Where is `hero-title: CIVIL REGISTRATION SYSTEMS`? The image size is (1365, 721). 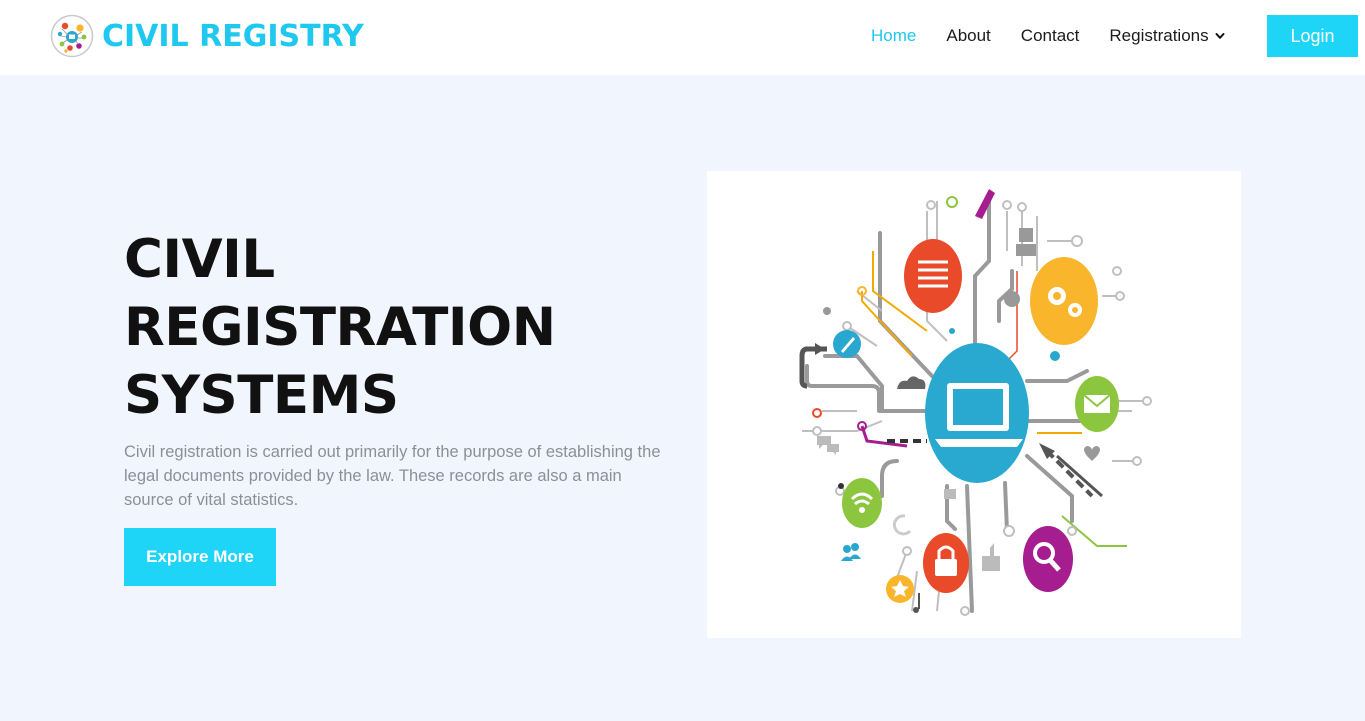
hero-title: CIVIL REGISTRATION SYSTEMS is located at coordinates (384, 328).